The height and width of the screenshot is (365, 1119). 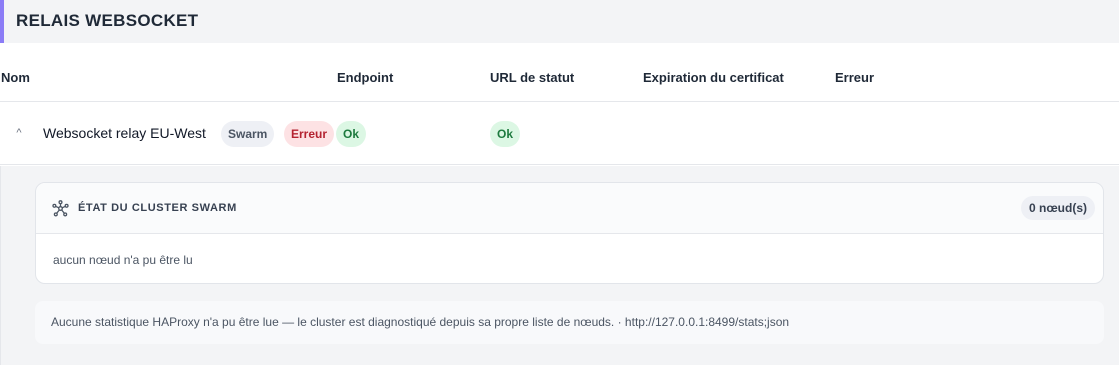 What do you see at coordinates (123, 260) in the screenshot?
I see `cluster-message: aucun nœud n'a pu être lu` at bounding box center [123, 260].